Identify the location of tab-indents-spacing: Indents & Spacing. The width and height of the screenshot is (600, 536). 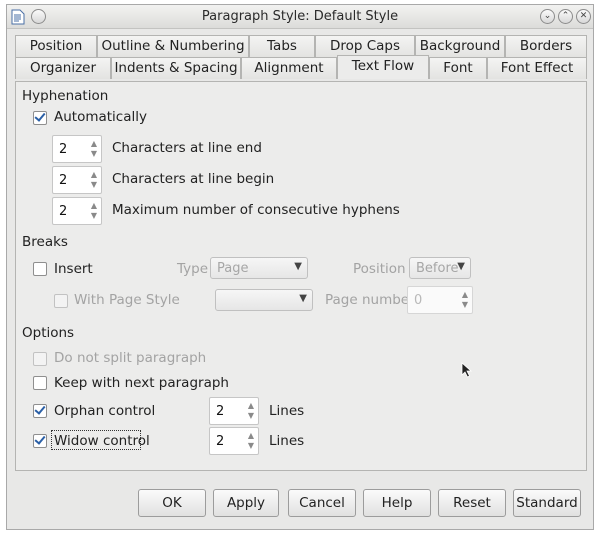
(176, 68).